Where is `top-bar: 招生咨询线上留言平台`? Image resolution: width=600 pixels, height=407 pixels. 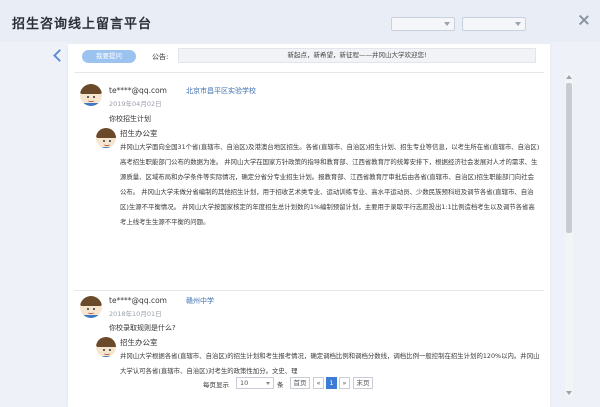 top-bar: 招生咨询线上留言平台 is located at coordinates (300, 21).